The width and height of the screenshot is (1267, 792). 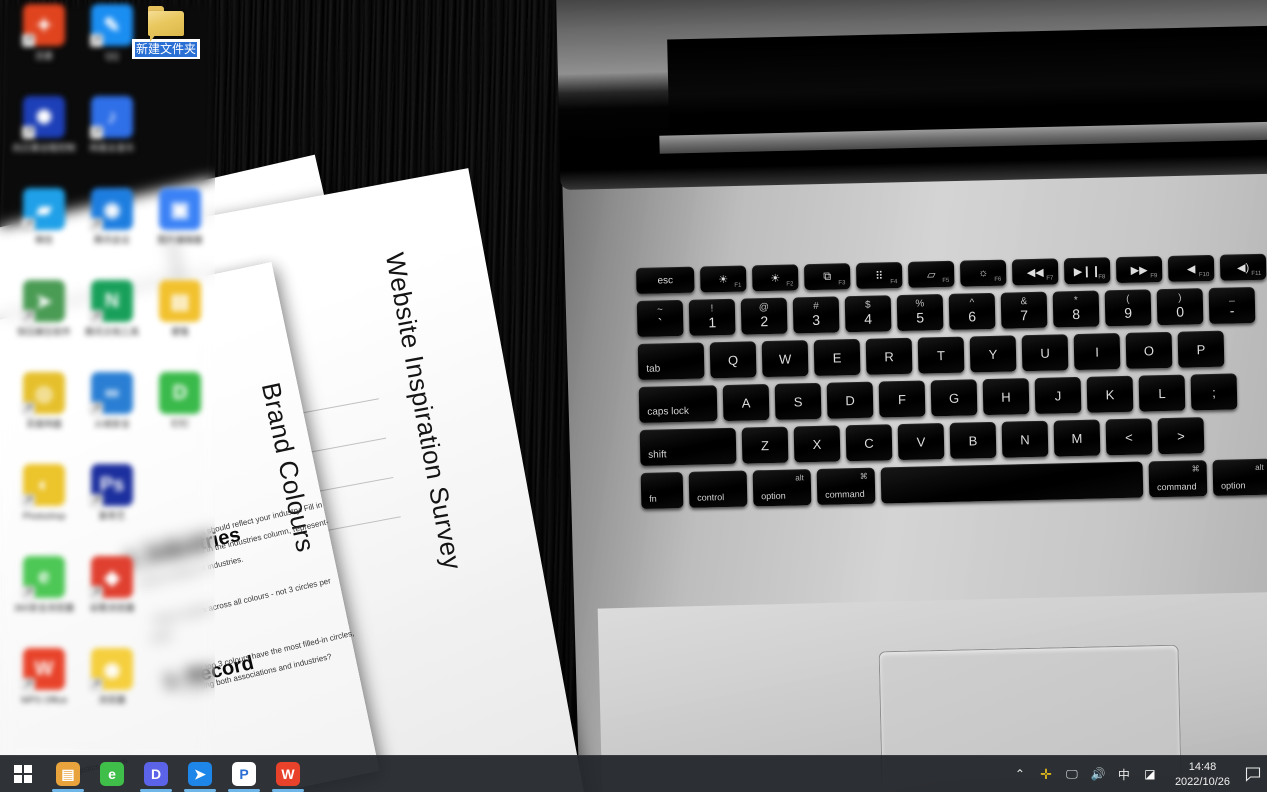 I want to click on taskbar-app-button: ▤, so click(x=68, y=774).